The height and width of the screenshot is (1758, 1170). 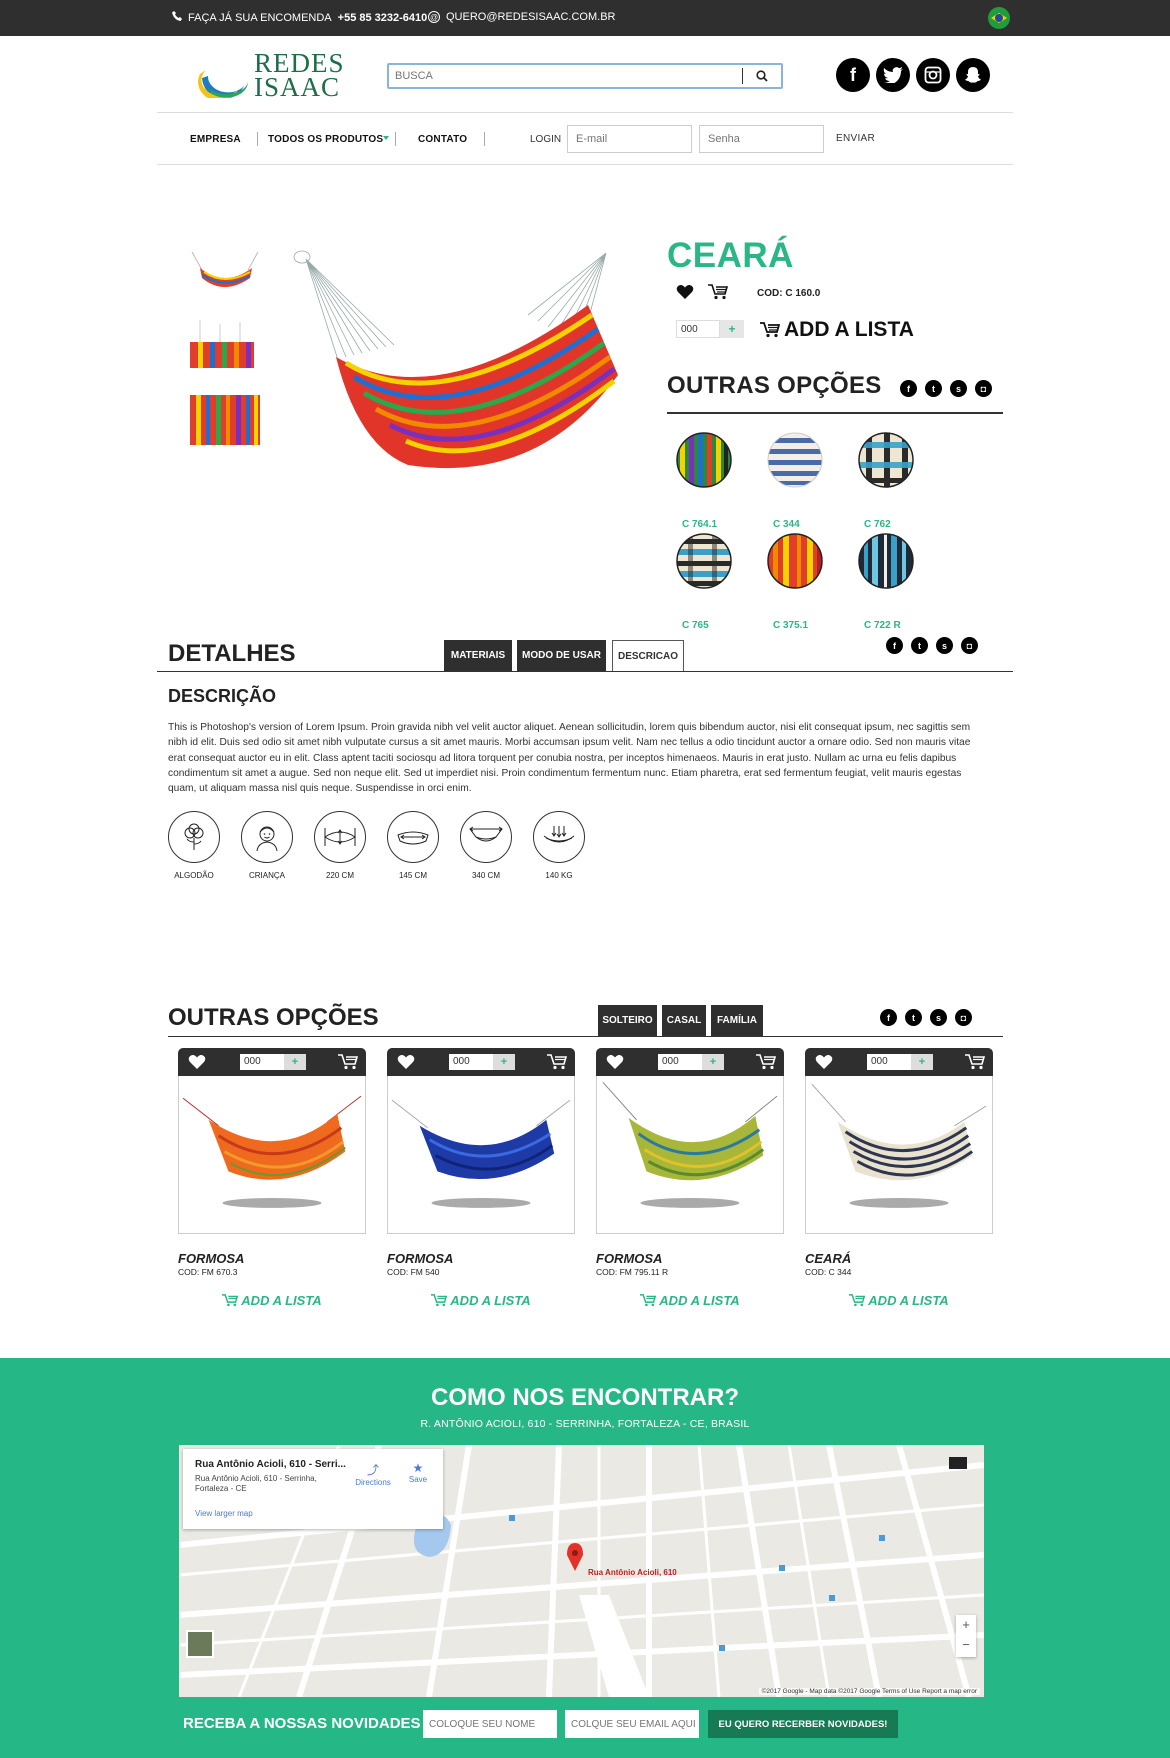 What do you see at coordinates (966, 1645) in the screenshot?
I see `zoom-out-button: −` at bounding box center [966, 1645].